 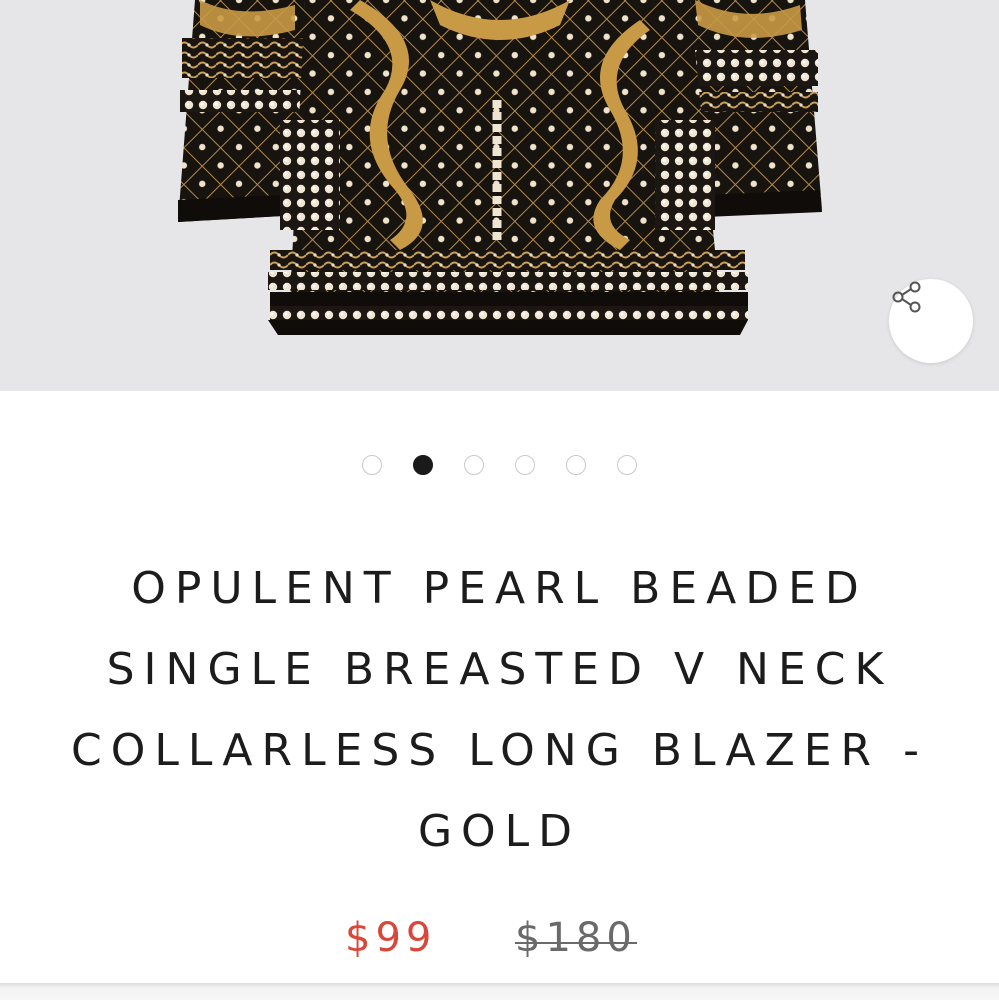 I want to click on image-pagination, so click(x=499, y=465).